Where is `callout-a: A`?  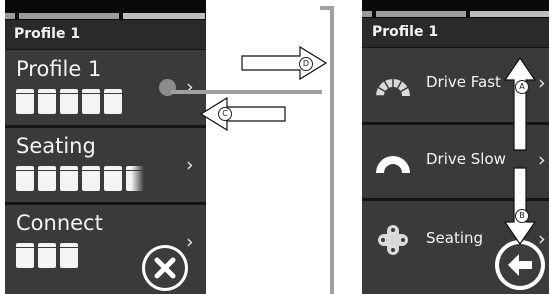
callout-a: A is located at coordinates (522, 87).